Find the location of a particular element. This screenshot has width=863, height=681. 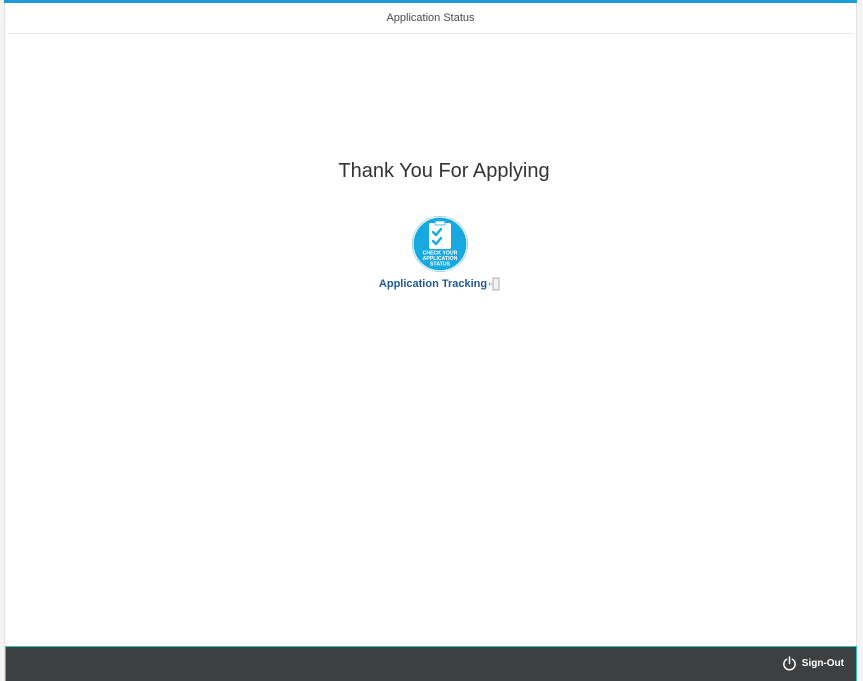

header-divider is located at coordinates (430, 33).